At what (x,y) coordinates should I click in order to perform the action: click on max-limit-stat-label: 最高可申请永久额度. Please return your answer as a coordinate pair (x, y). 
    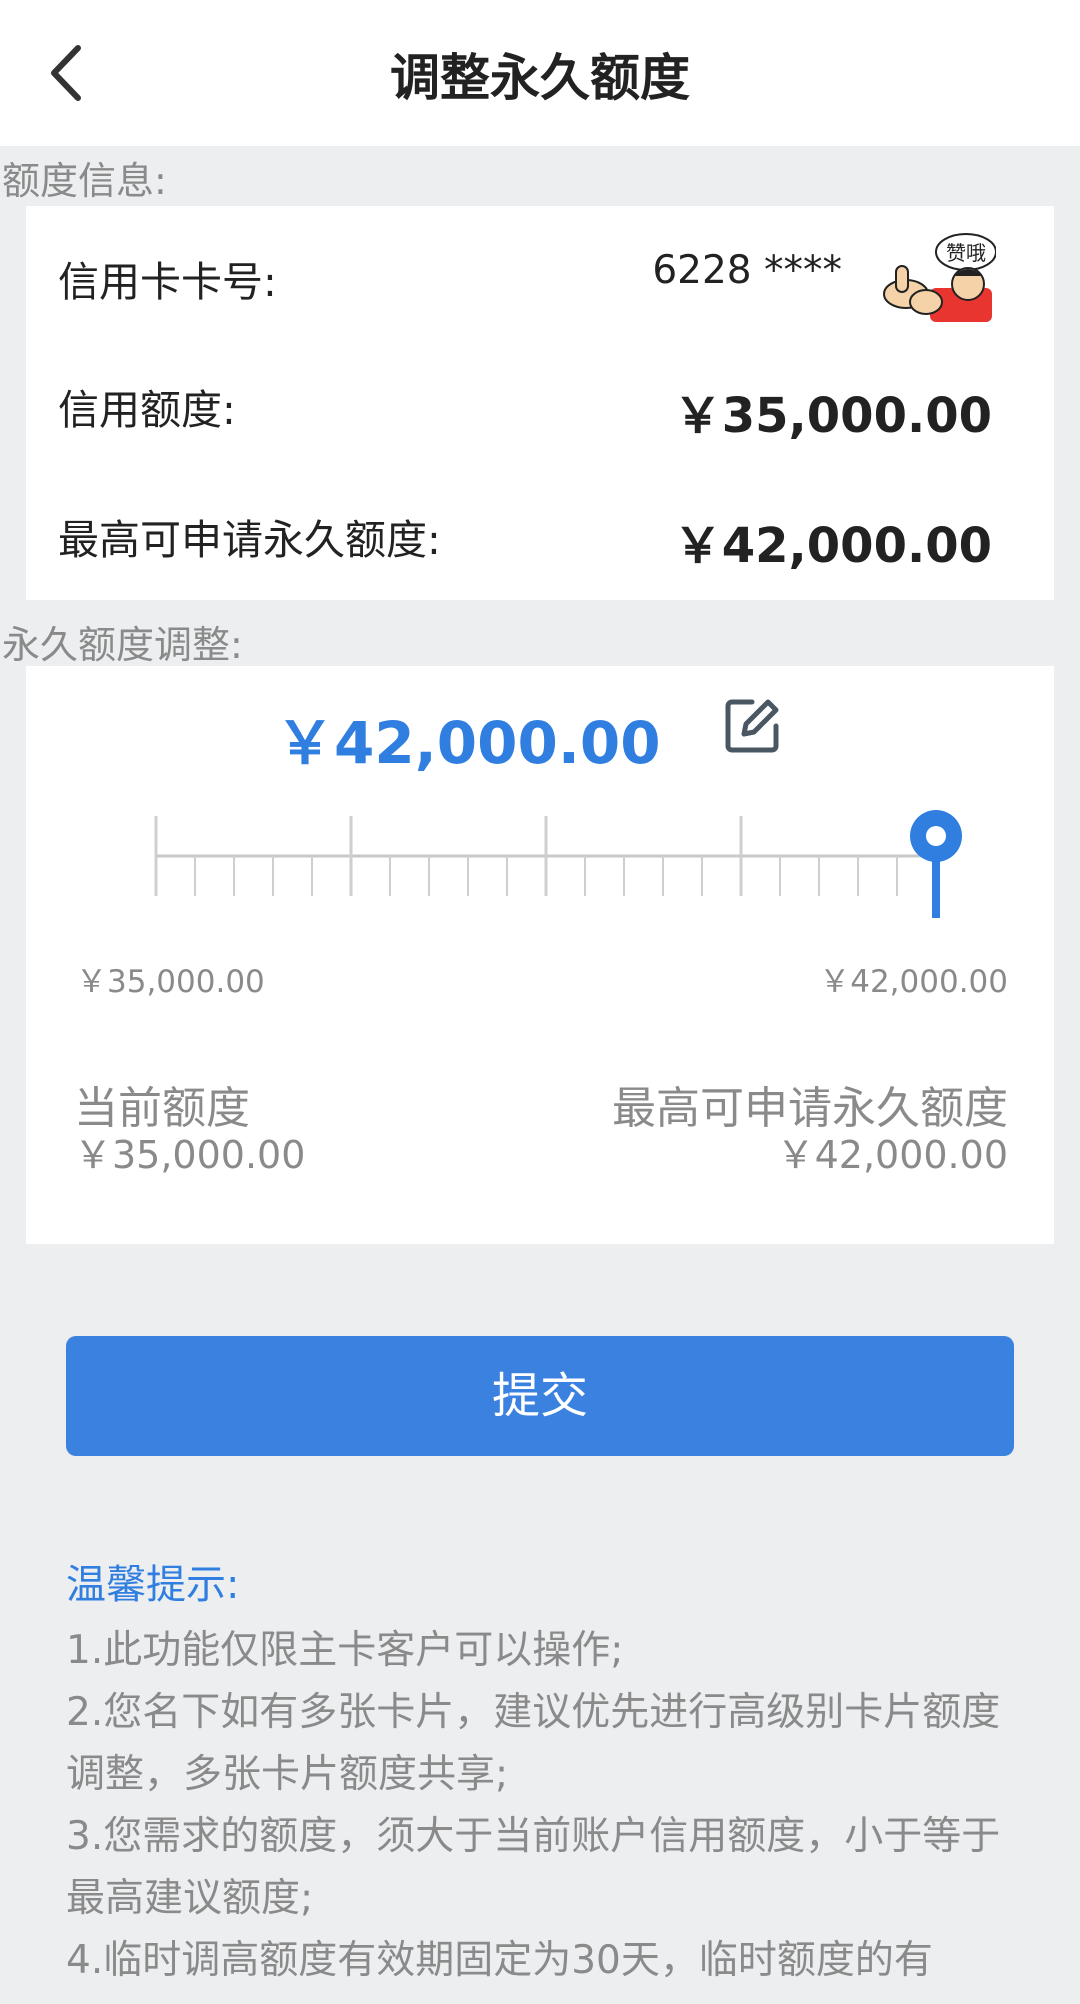
    Looking at the image, I should click on (810, 1108).